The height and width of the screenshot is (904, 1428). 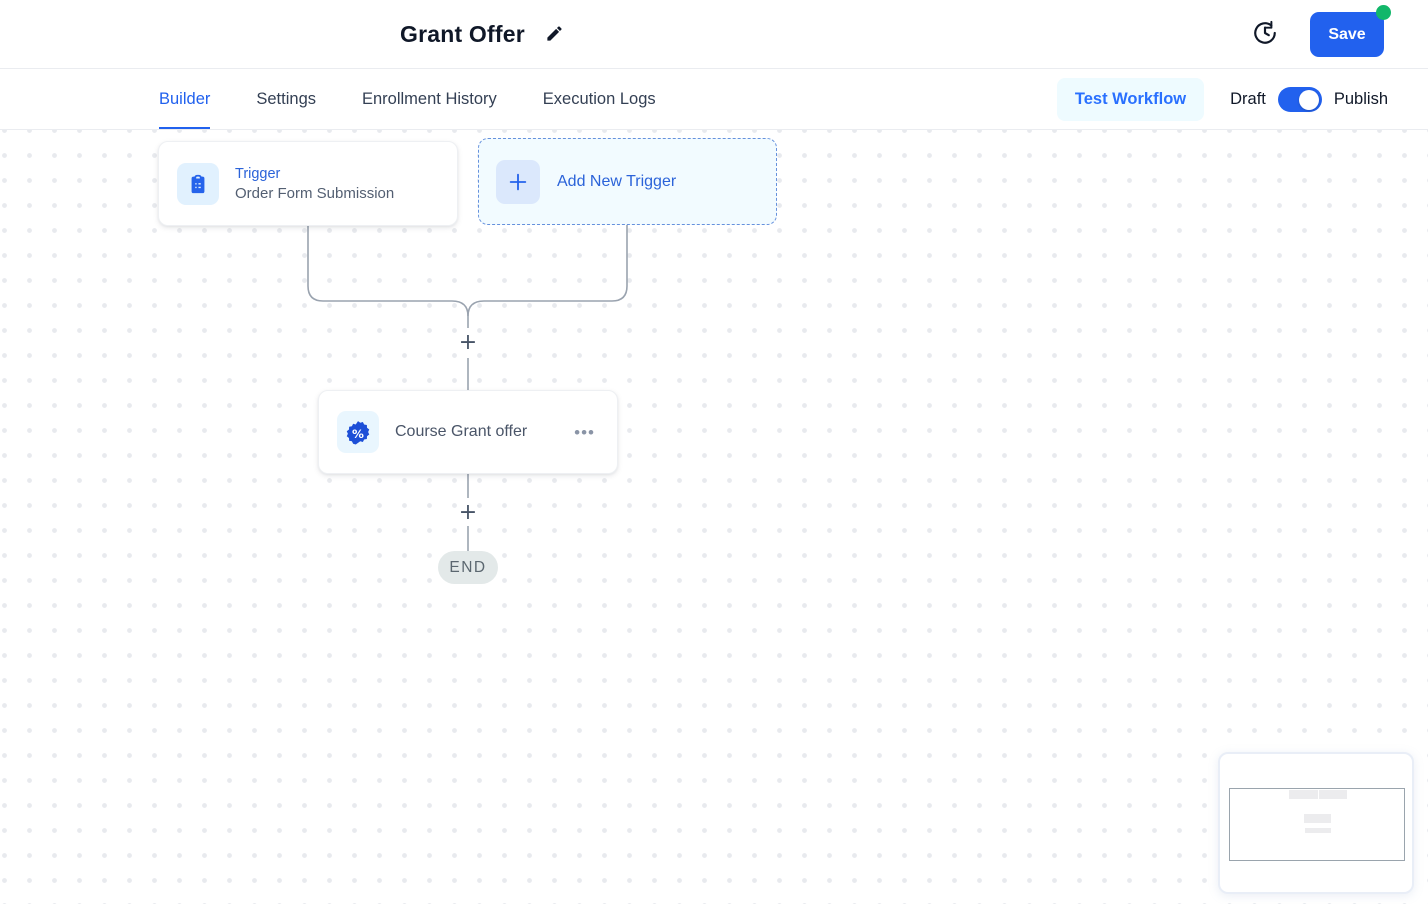 What do you see at coordinates (714, 34) in the screenshot?
I see `top-header: Grant Offer Save` at bounding box center [714, 34].